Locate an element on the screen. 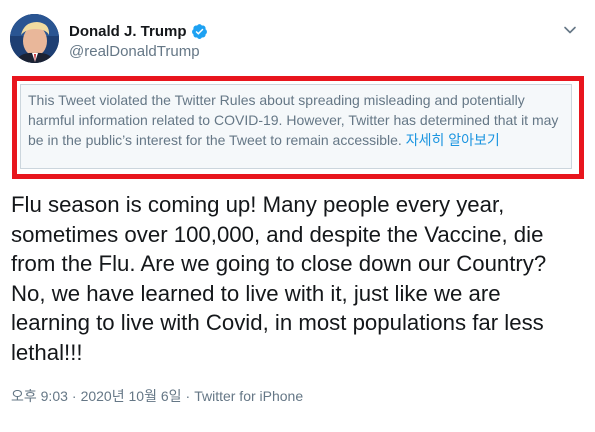 The width and height of the screenshot is (595, 432). tweet-source: Twitter for iPhone is located at coordinates (248, 396).